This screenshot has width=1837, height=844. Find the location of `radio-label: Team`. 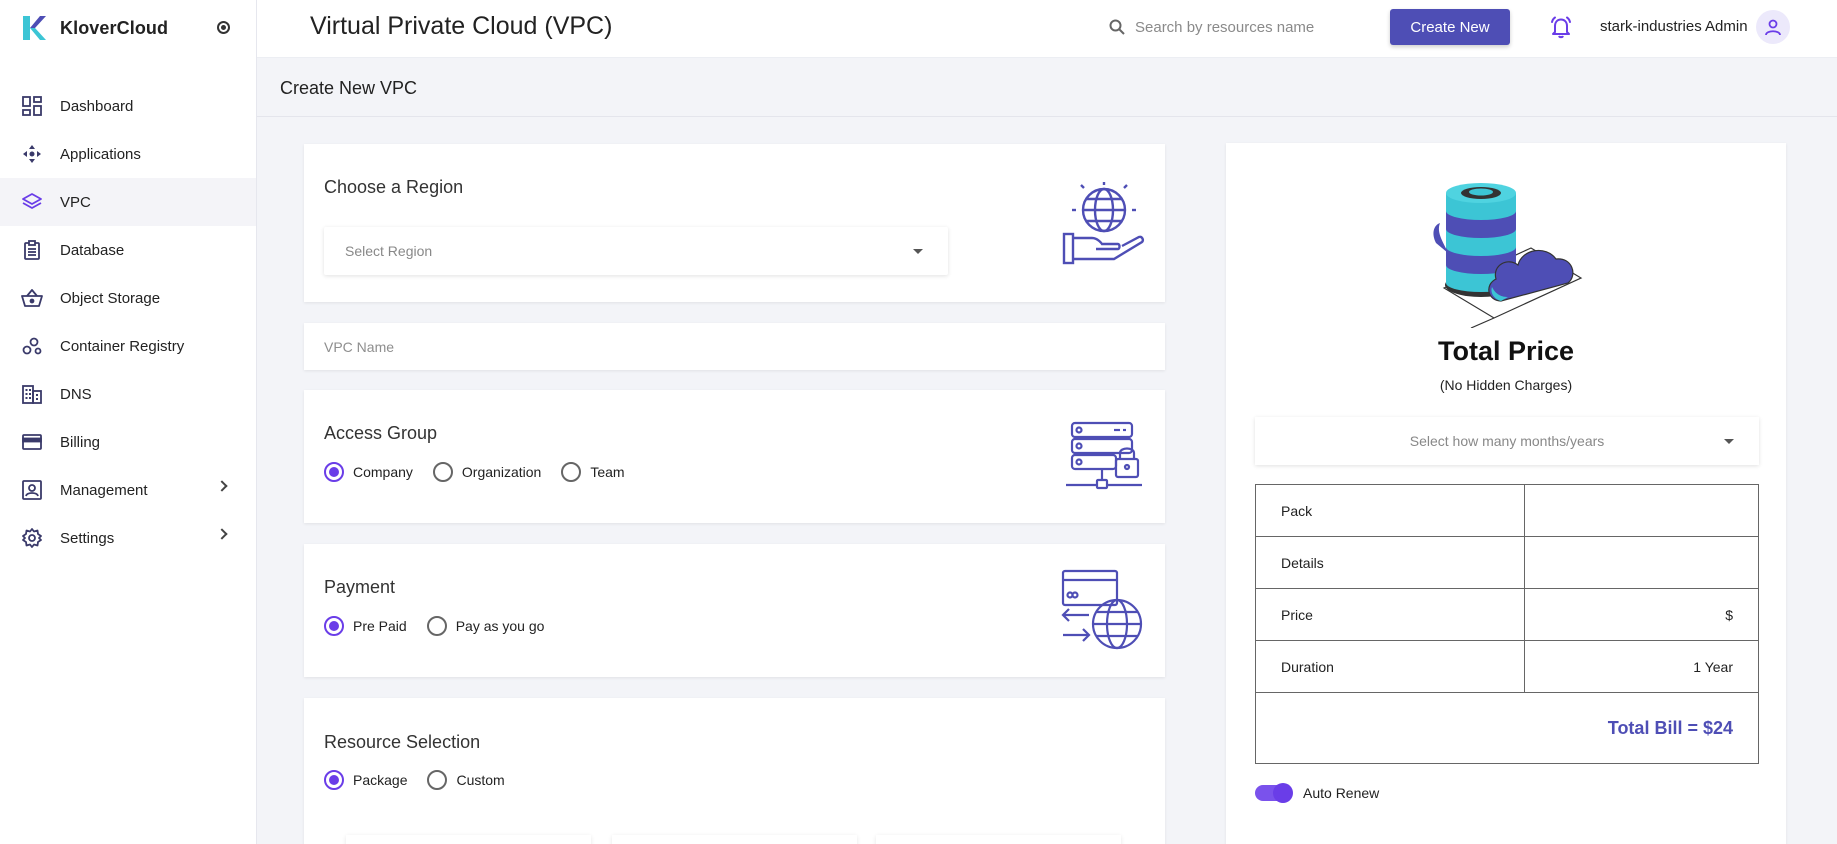

radio-label: Team is located at coordinates (607, 472).